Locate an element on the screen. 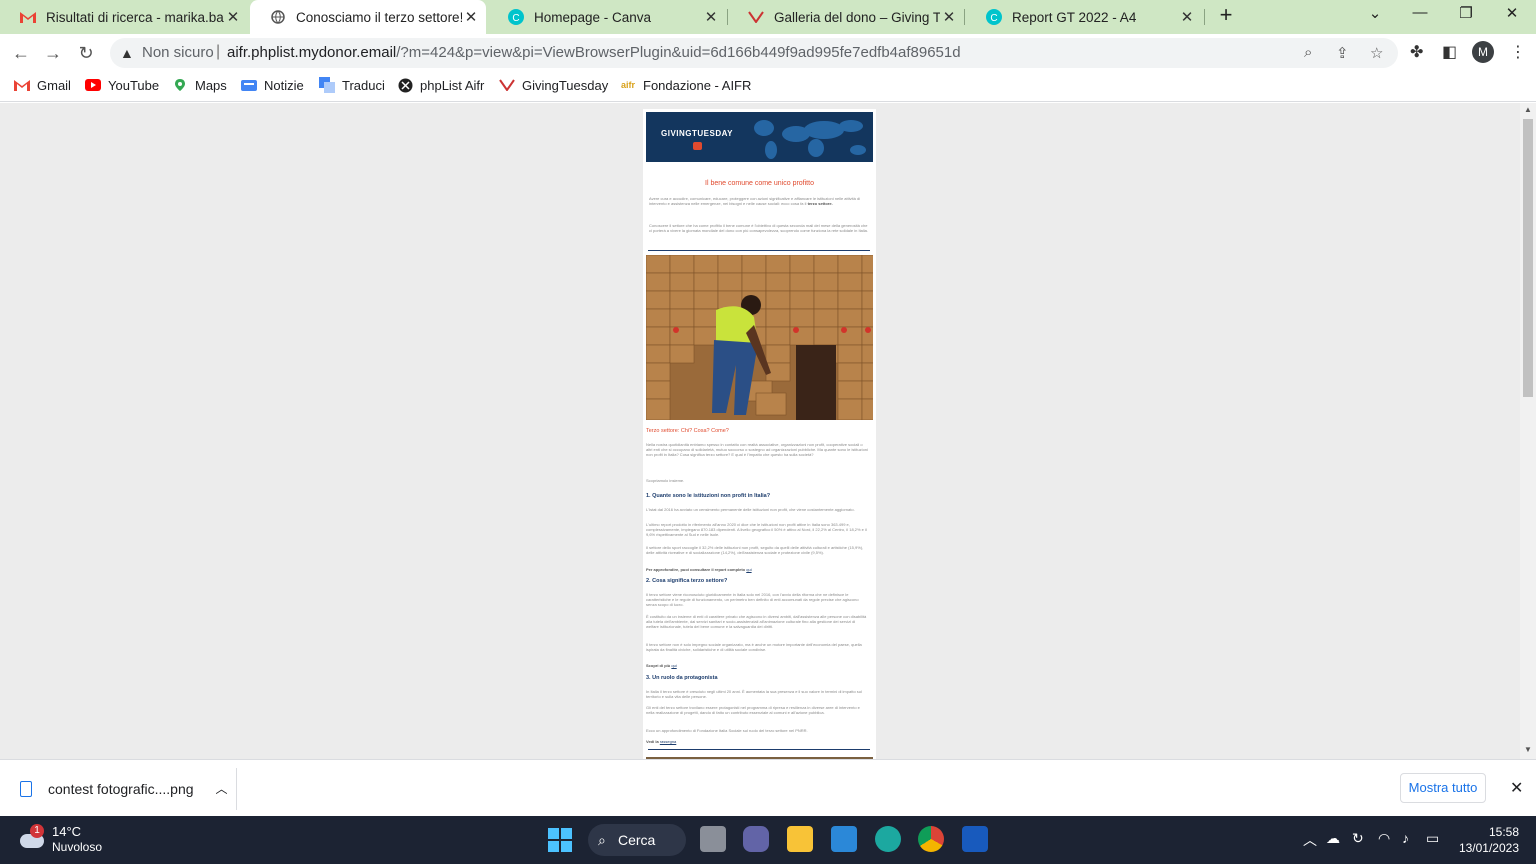 The height and width of the screenshot is (864, 1536). onedrive-icon: ☁ is located at coordinates (1333, 838).